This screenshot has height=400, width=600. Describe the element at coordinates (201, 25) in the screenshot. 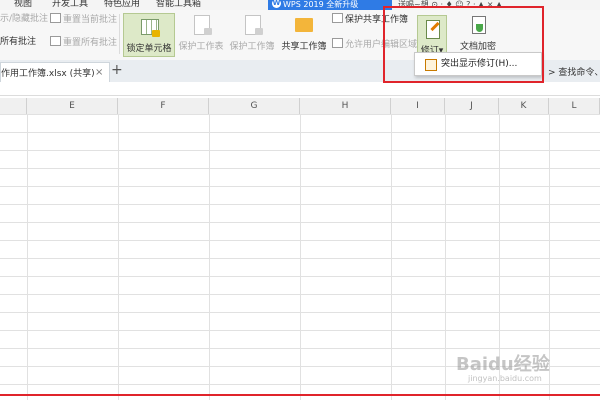

I see `protect-sheet-icon` at that location.